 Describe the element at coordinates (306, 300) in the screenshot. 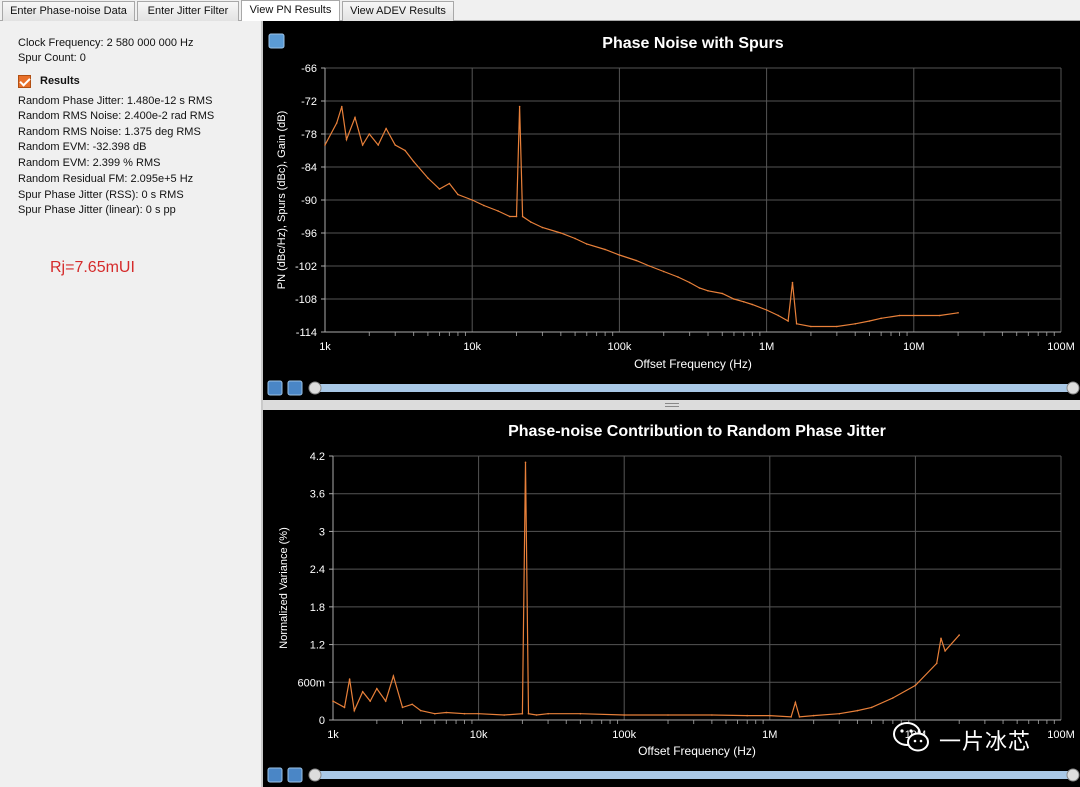

I see `y-tick-label: -108` at that location.